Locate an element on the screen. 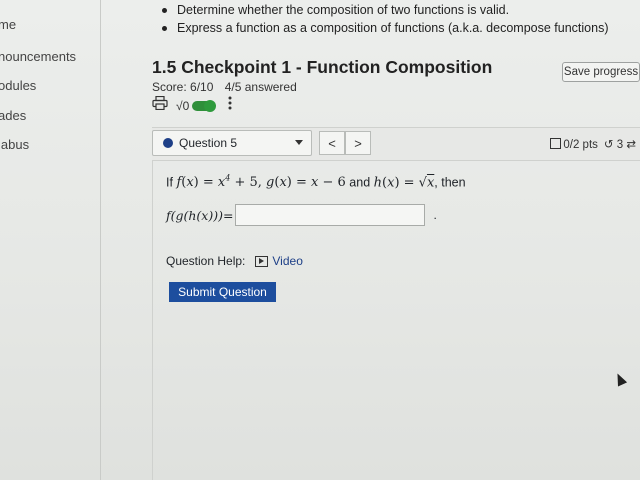 This screenshot has width=640, height=480. stem-and: and is located at coordinates (360, 182).